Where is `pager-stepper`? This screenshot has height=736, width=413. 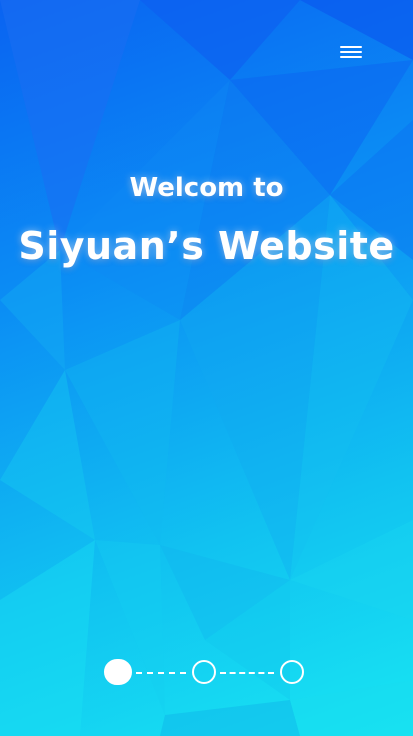
pager-stepper is located at coordinates (207, 673).